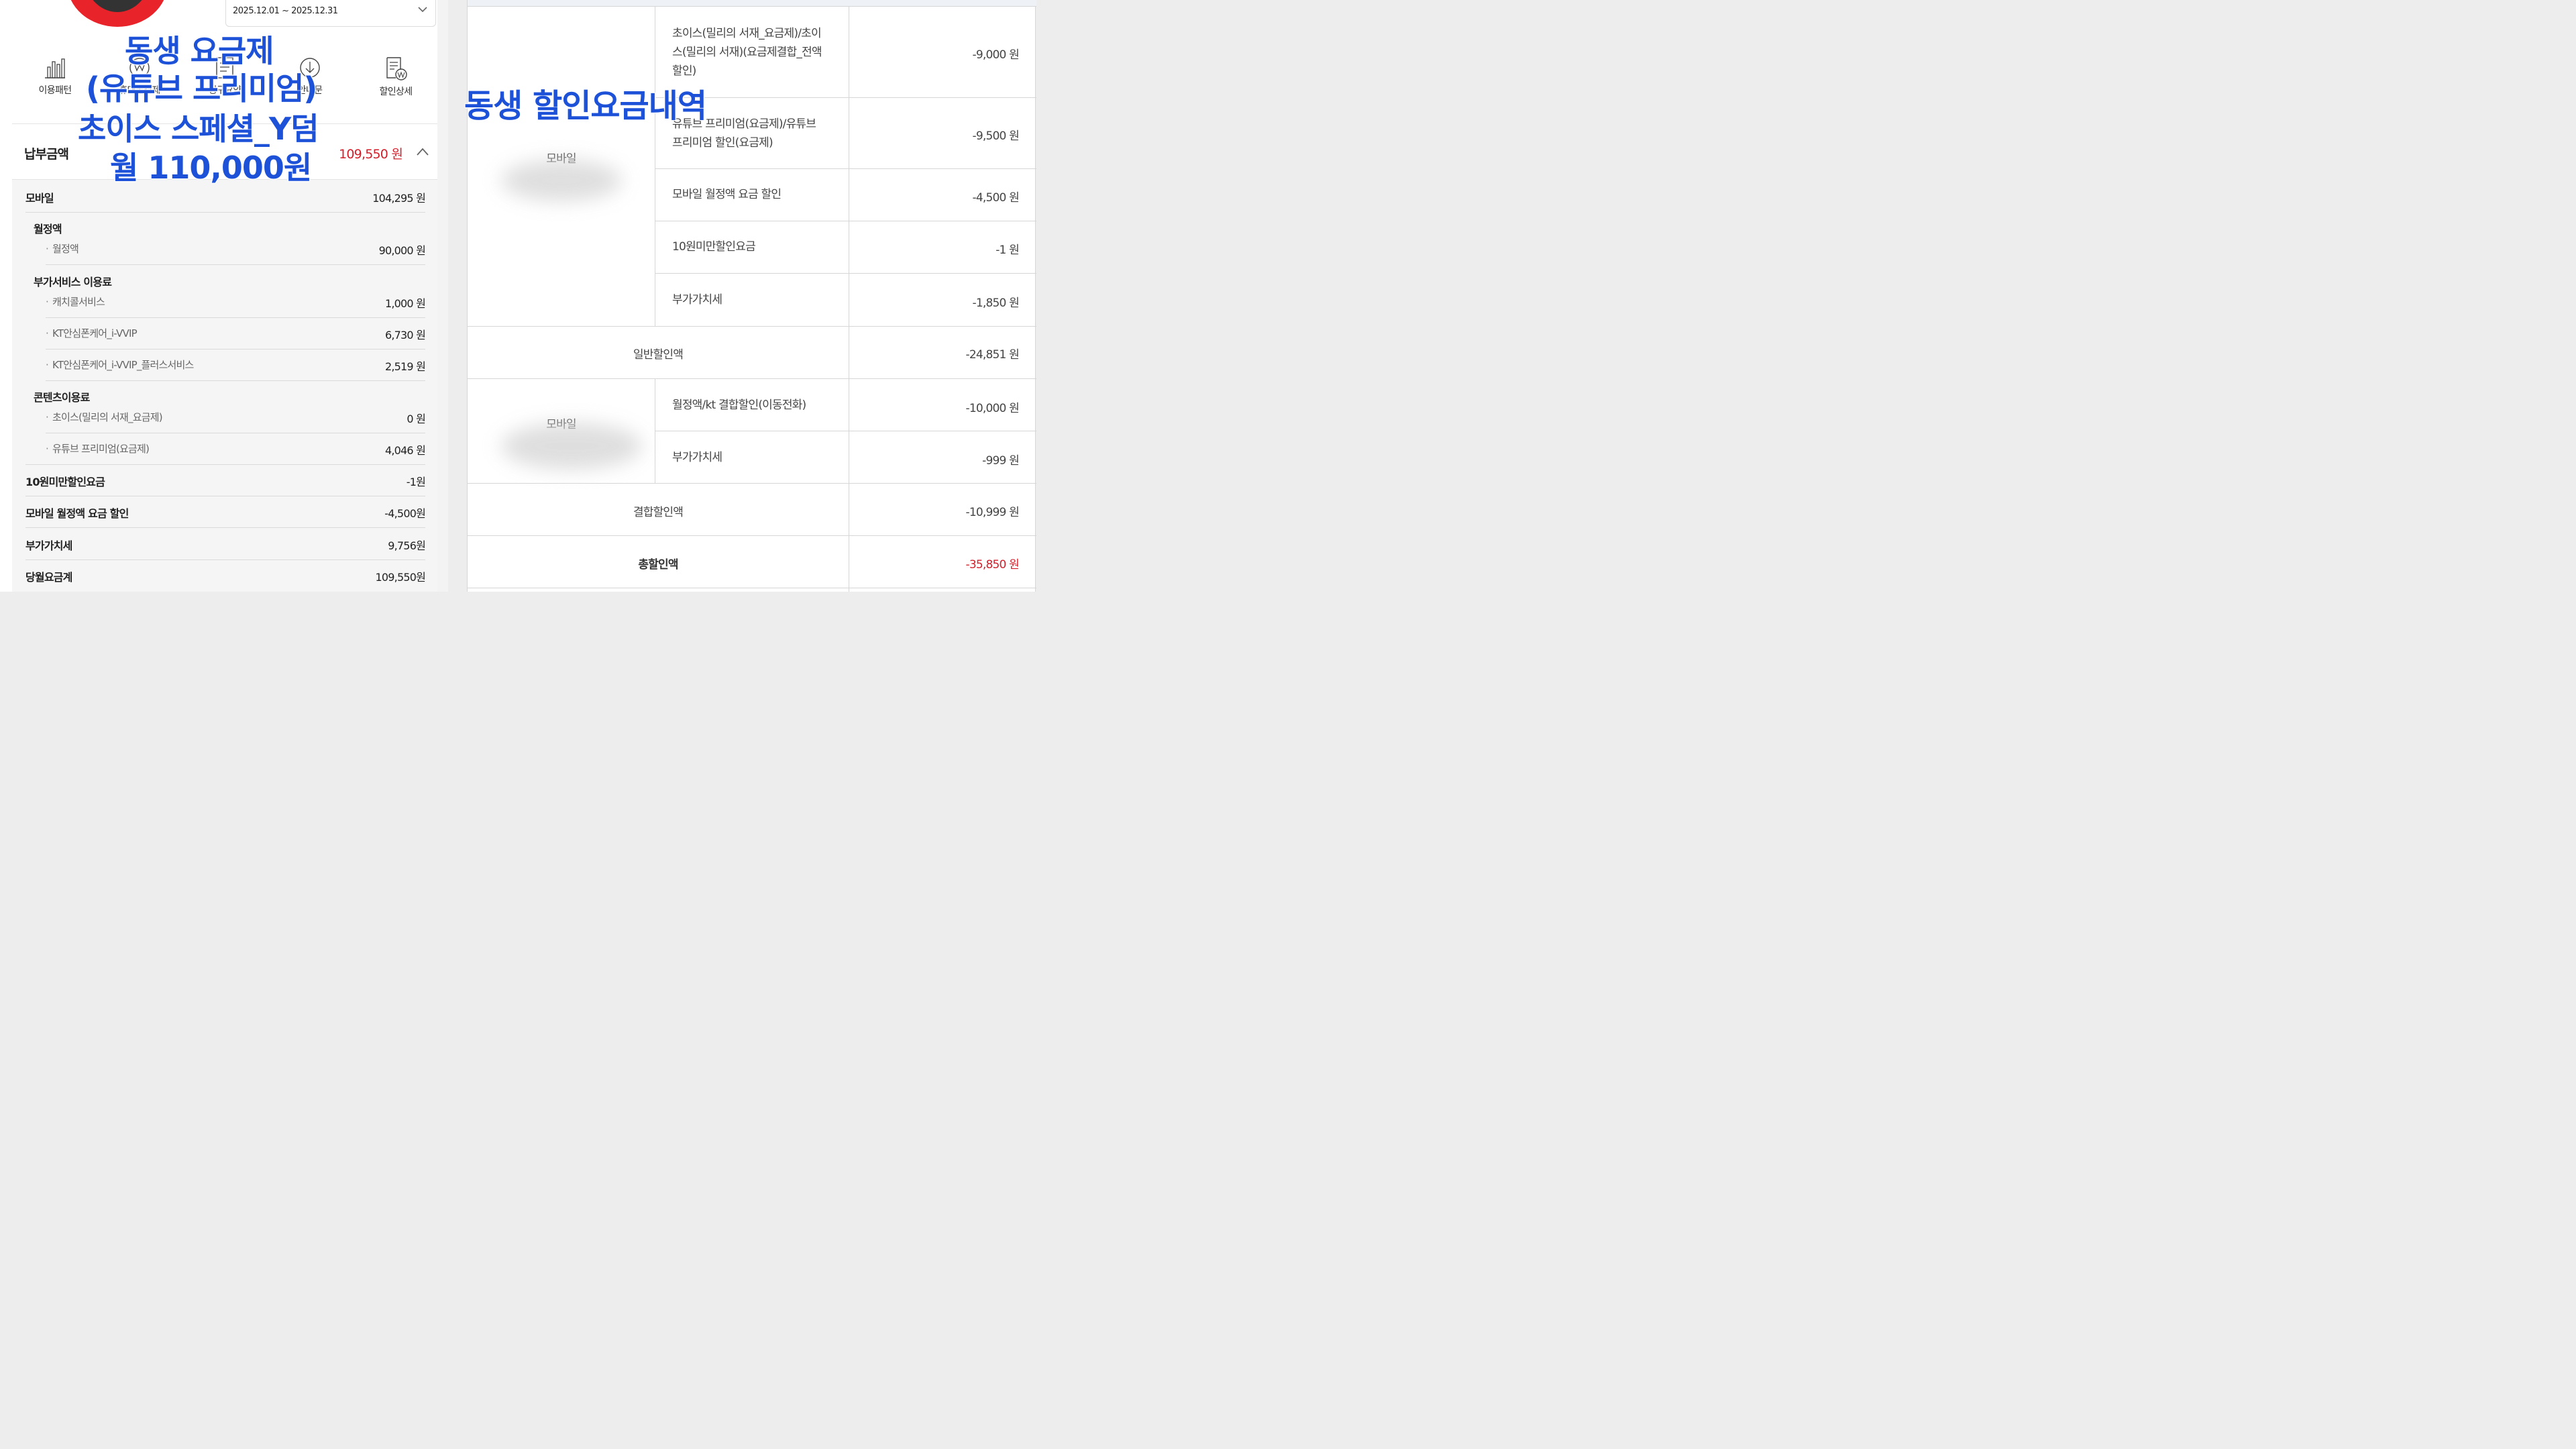 The width and height of the screenshot is (2576, 1449). Describe the element at coordinates (62, 249) in the screenshot. I see `bill-row-label: · 월정액` at that location.